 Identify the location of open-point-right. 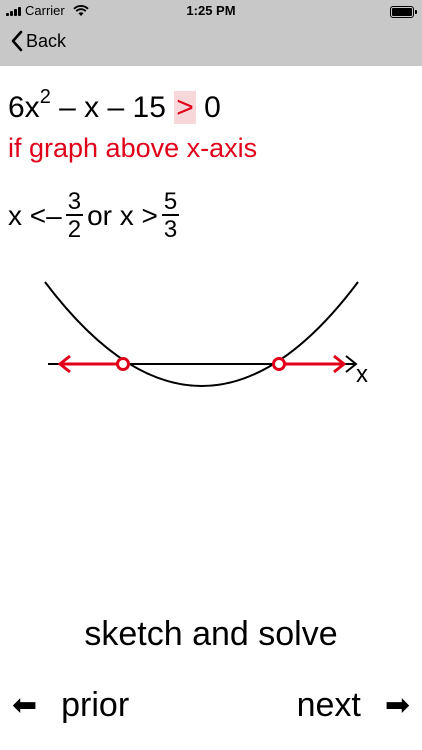
(279, 364).